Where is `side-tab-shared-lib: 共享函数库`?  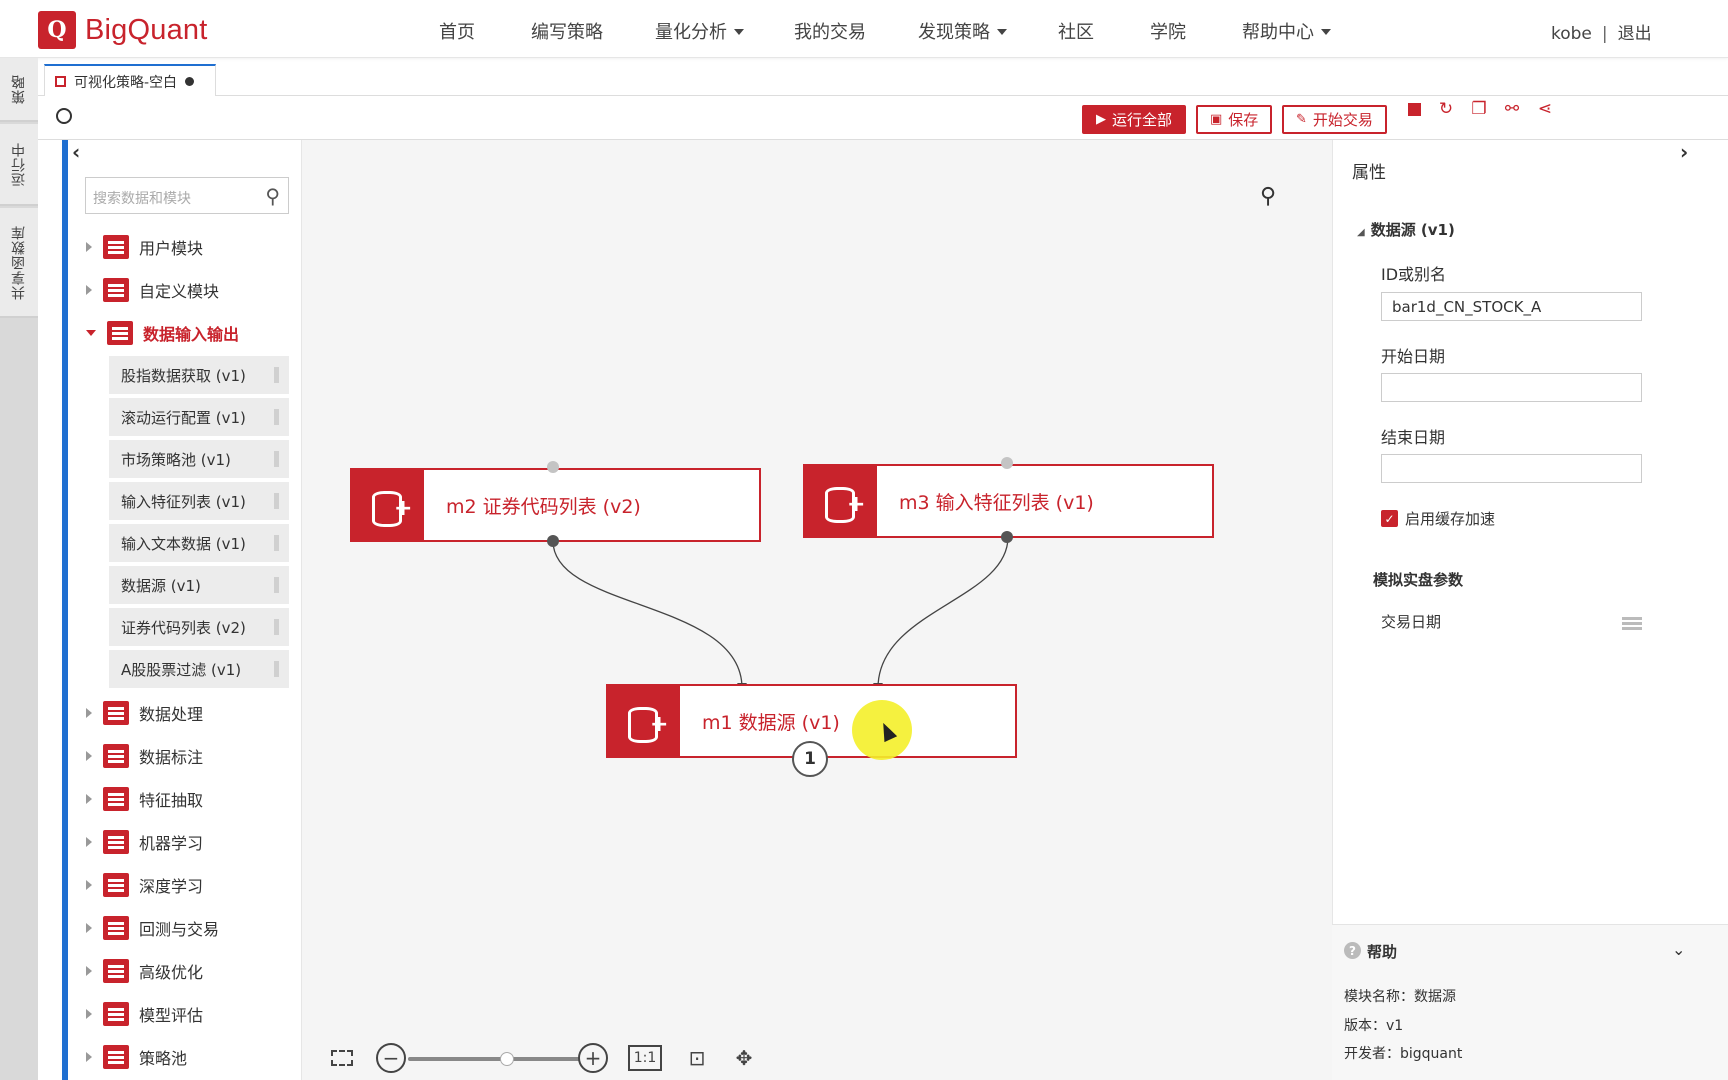 side-tab-shared-lib: 共享函数库 is located at coordinates (19, 263).